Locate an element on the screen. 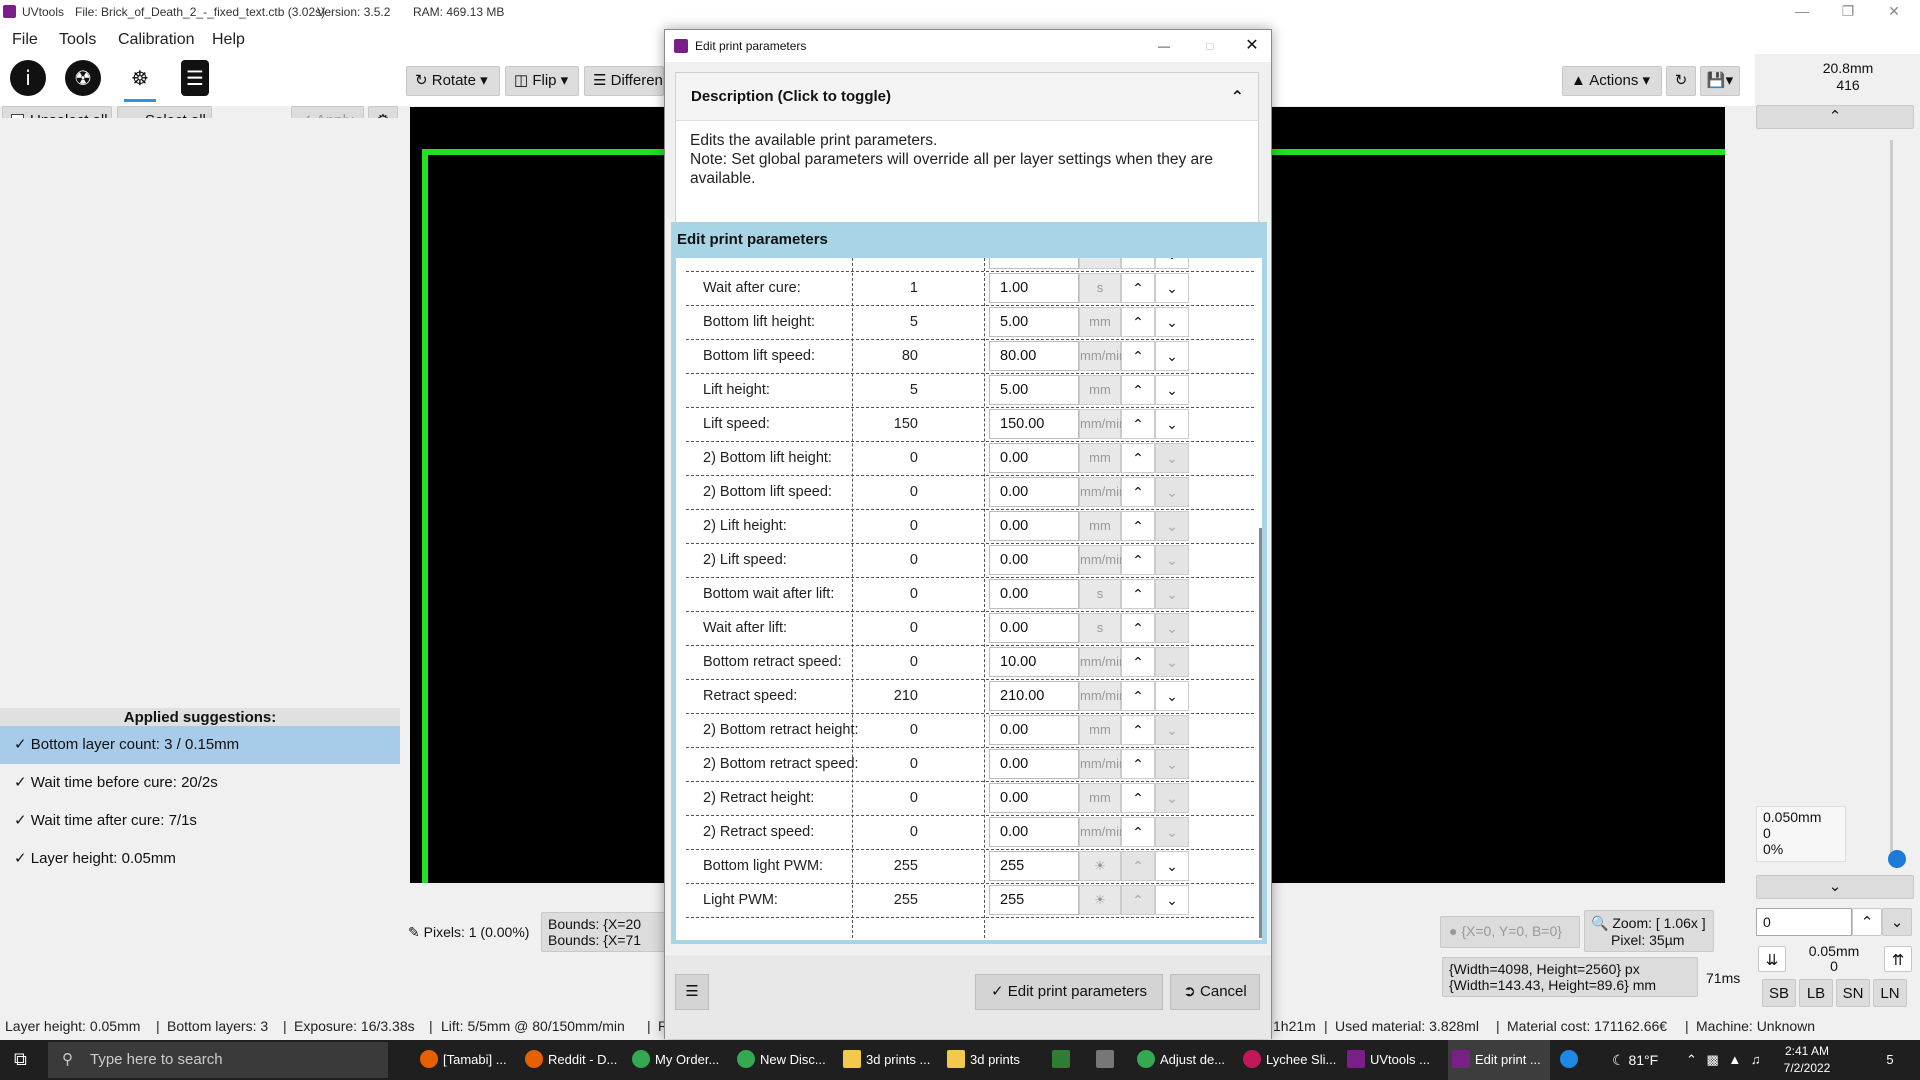  suggestion-item: ✓ Wait time before cure: 20/2s is located at coordinates (200, 783).